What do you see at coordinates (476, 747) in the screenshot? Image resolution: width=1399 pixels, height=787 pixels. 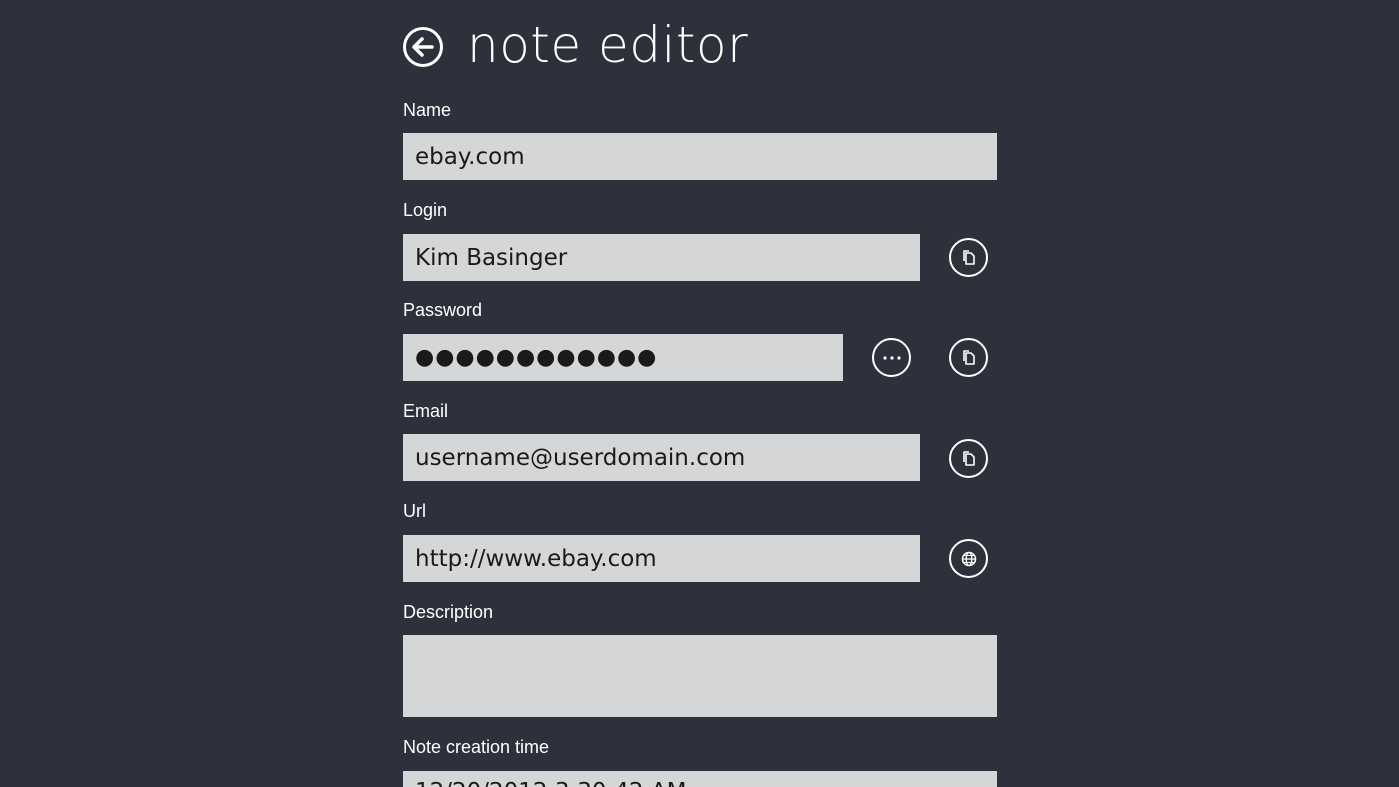 I see `creation-time-label: Note creation time` at bounding box center [476, 747].